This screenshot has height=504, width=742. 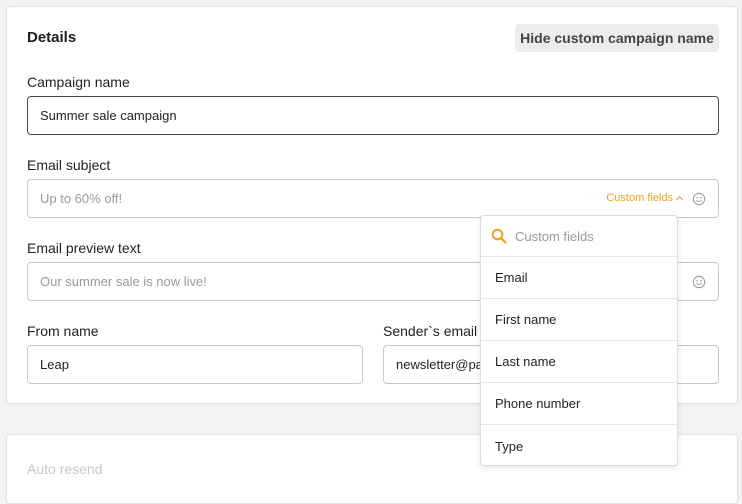 What do you see at coordinates (579, 320) in the screenshot?
I see `custom-field-item-first-name: First name` at bounding box center [579, 320].